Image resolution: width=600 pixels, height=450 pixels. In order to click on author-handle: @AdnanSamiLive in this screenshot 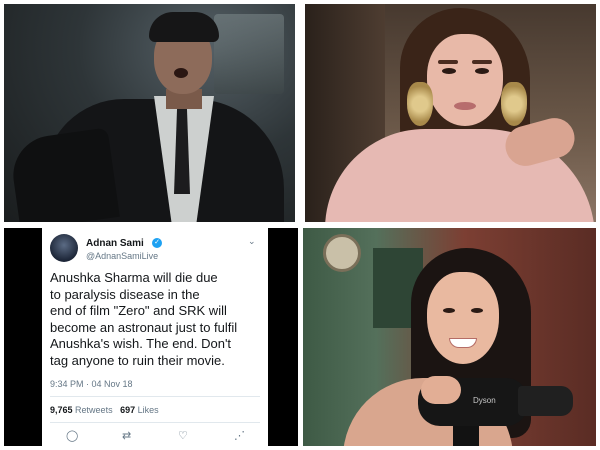, I will do `click(122, 256)`.